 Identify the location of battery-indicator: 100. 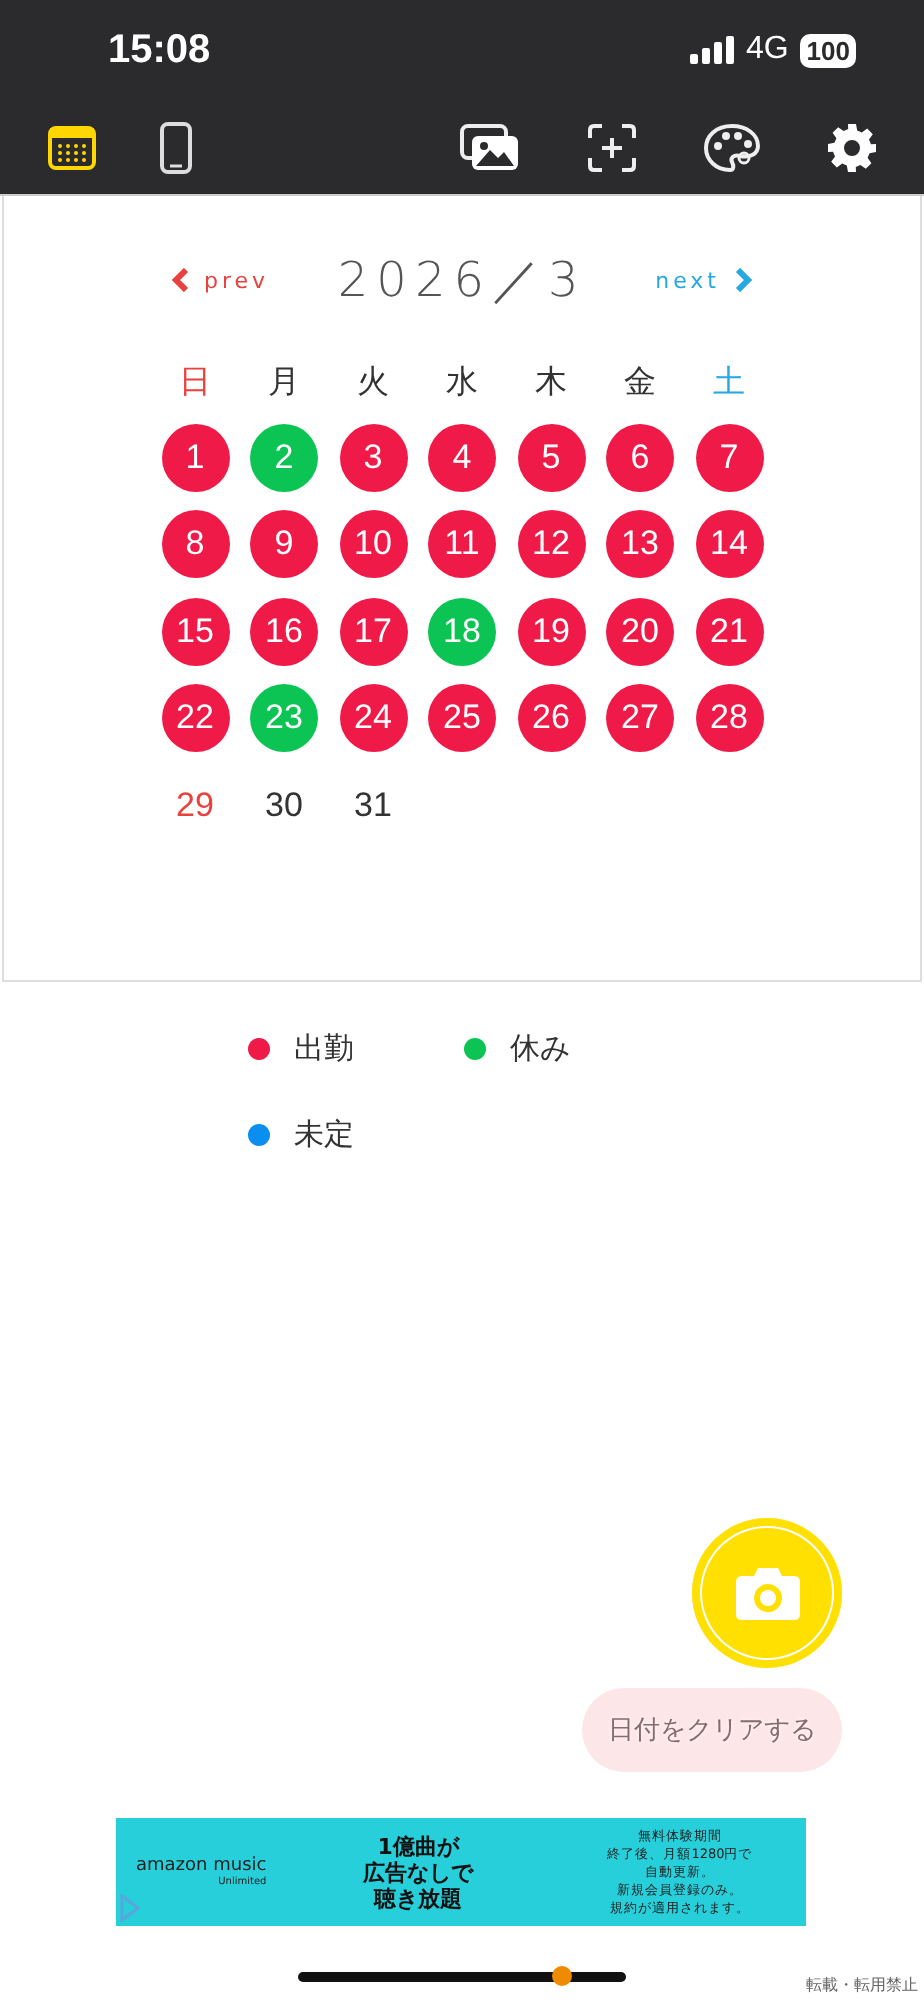
(828, 50).